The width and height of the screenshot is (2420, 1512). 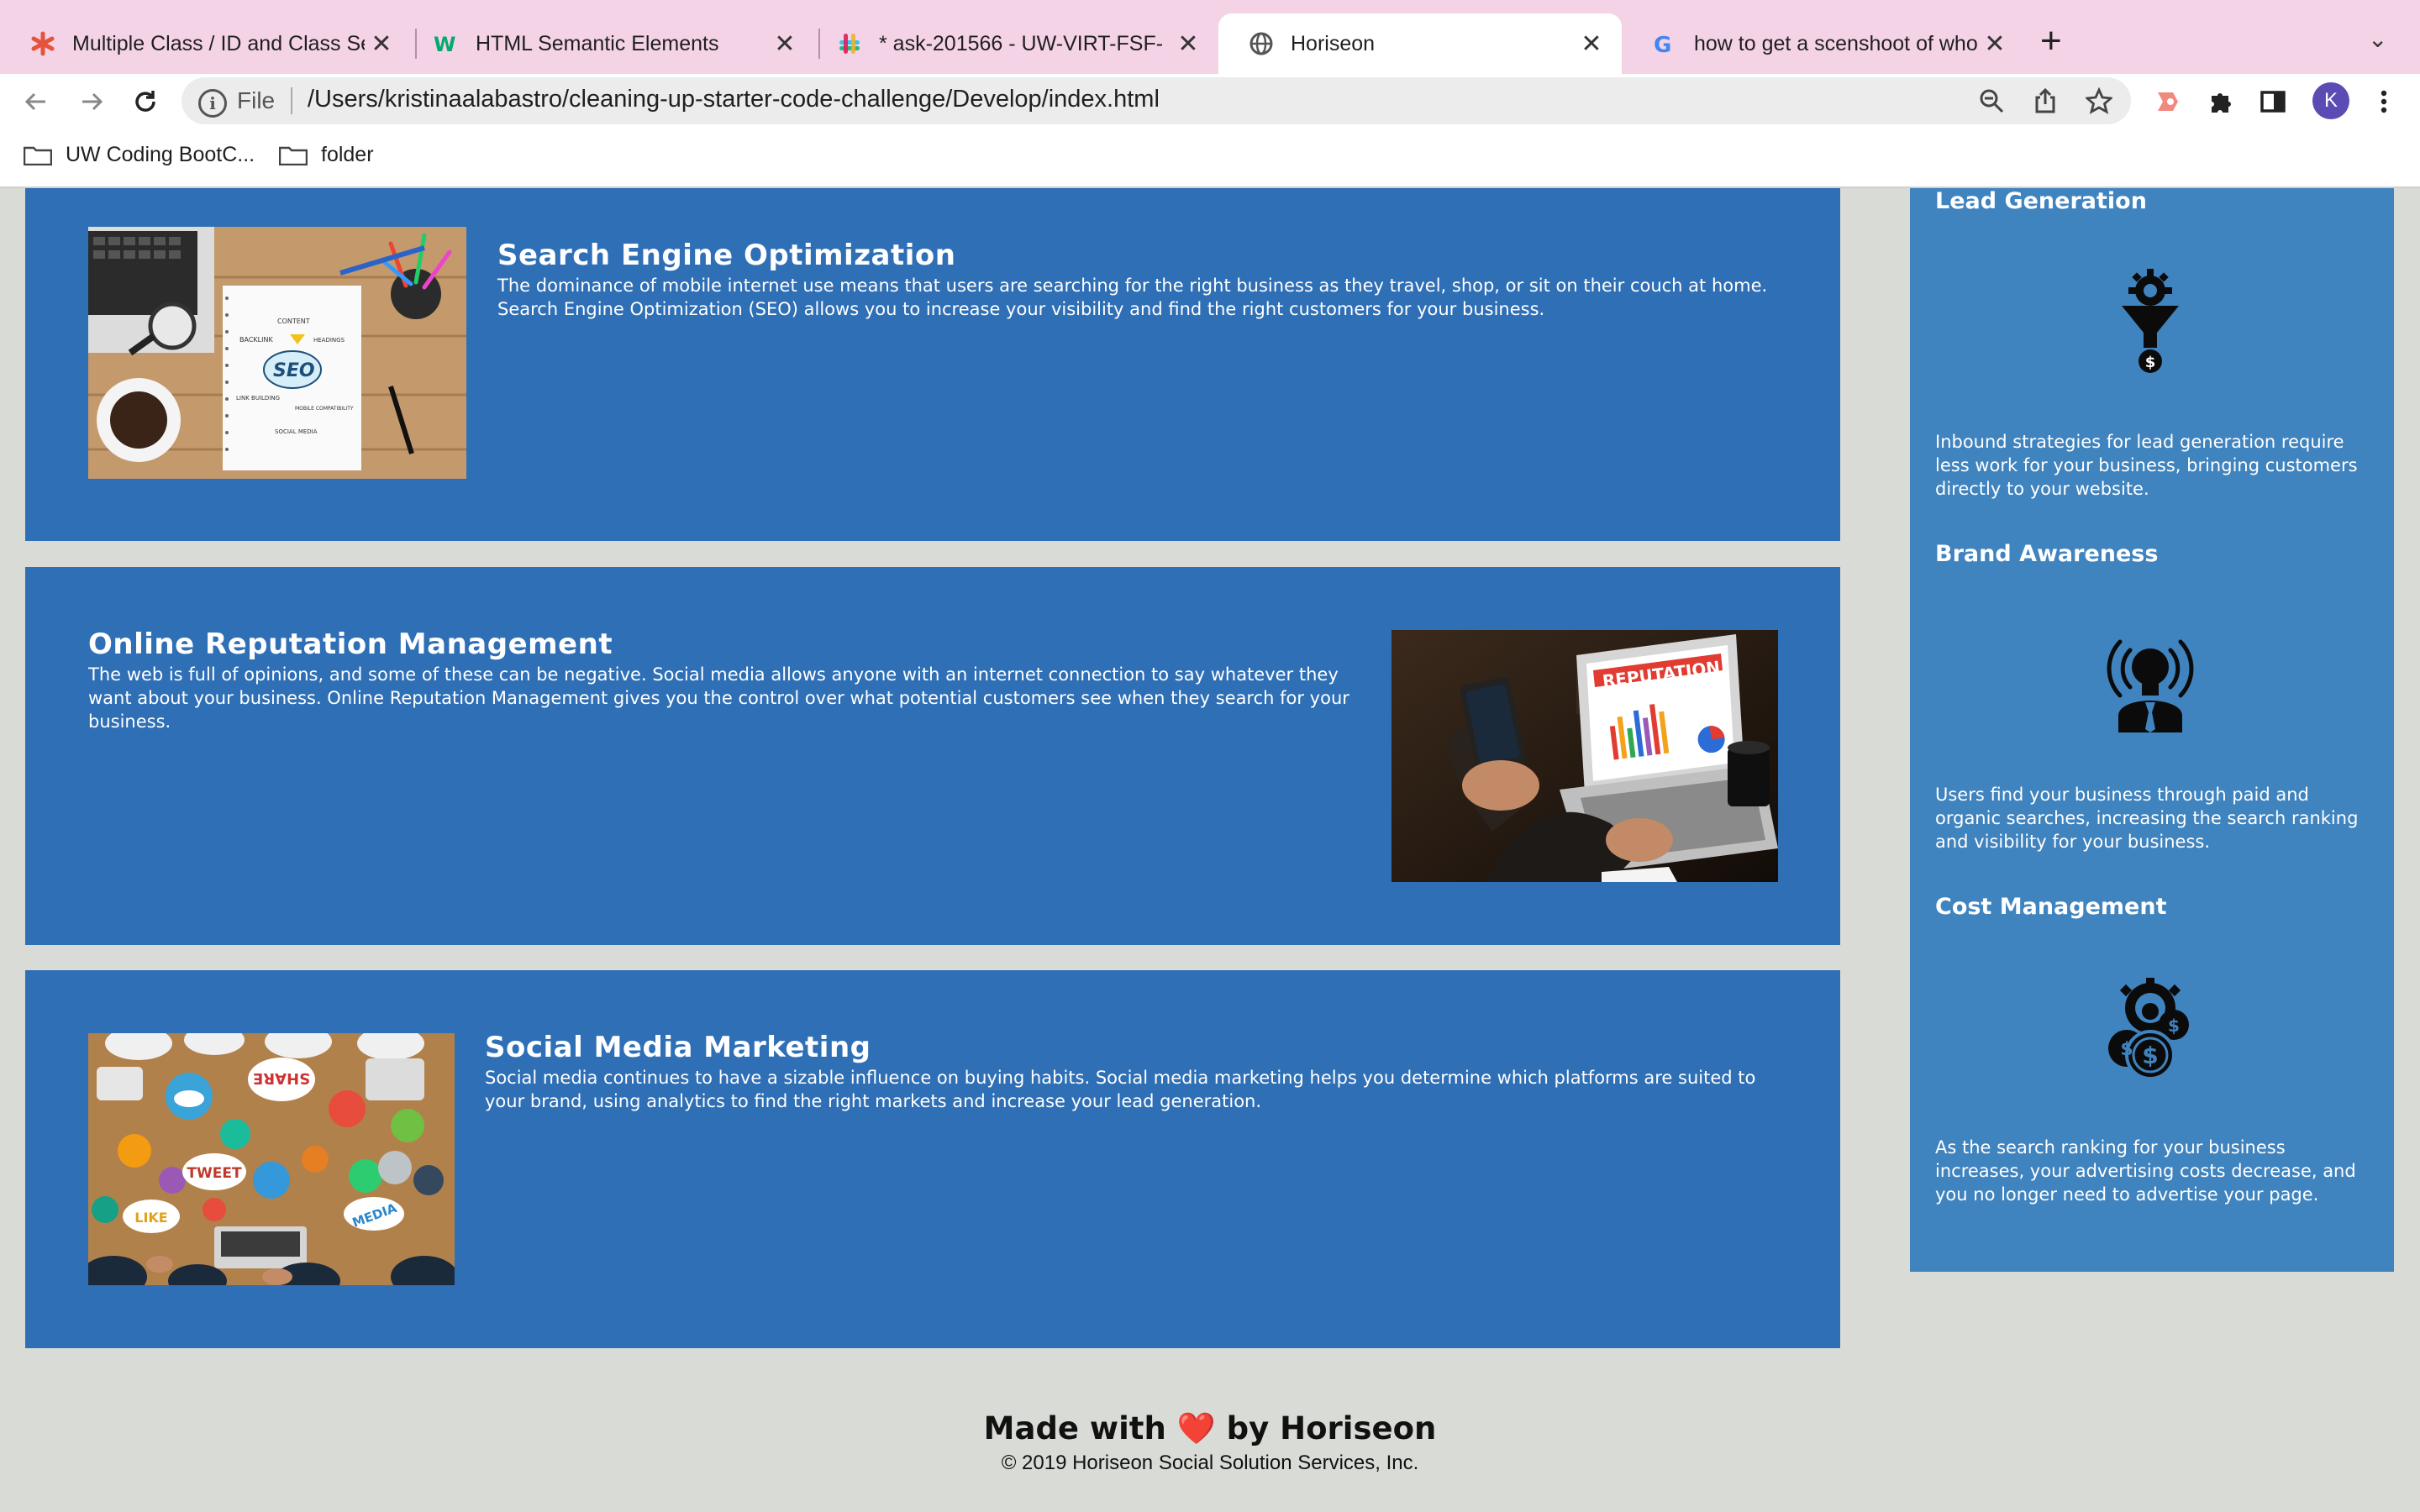 What do you see at coordinates (2221, 101) in the screenshot?
I see `extensions-puzzle-icon` at bounding box center [2221, 101].